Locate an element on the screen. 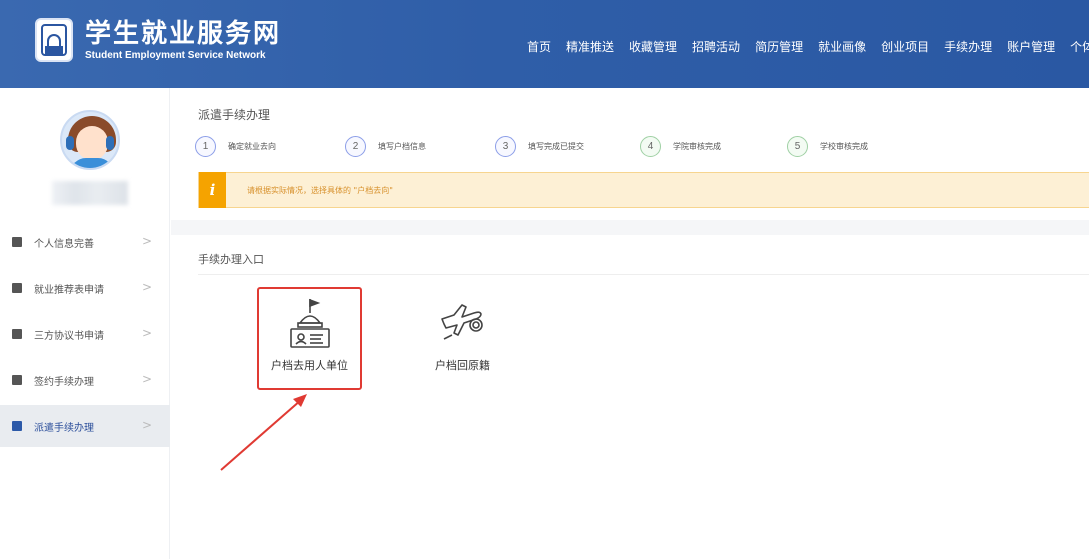  sidebar-item-tripartite: 三方协议书申请 > is located at coordinates (85, 334).